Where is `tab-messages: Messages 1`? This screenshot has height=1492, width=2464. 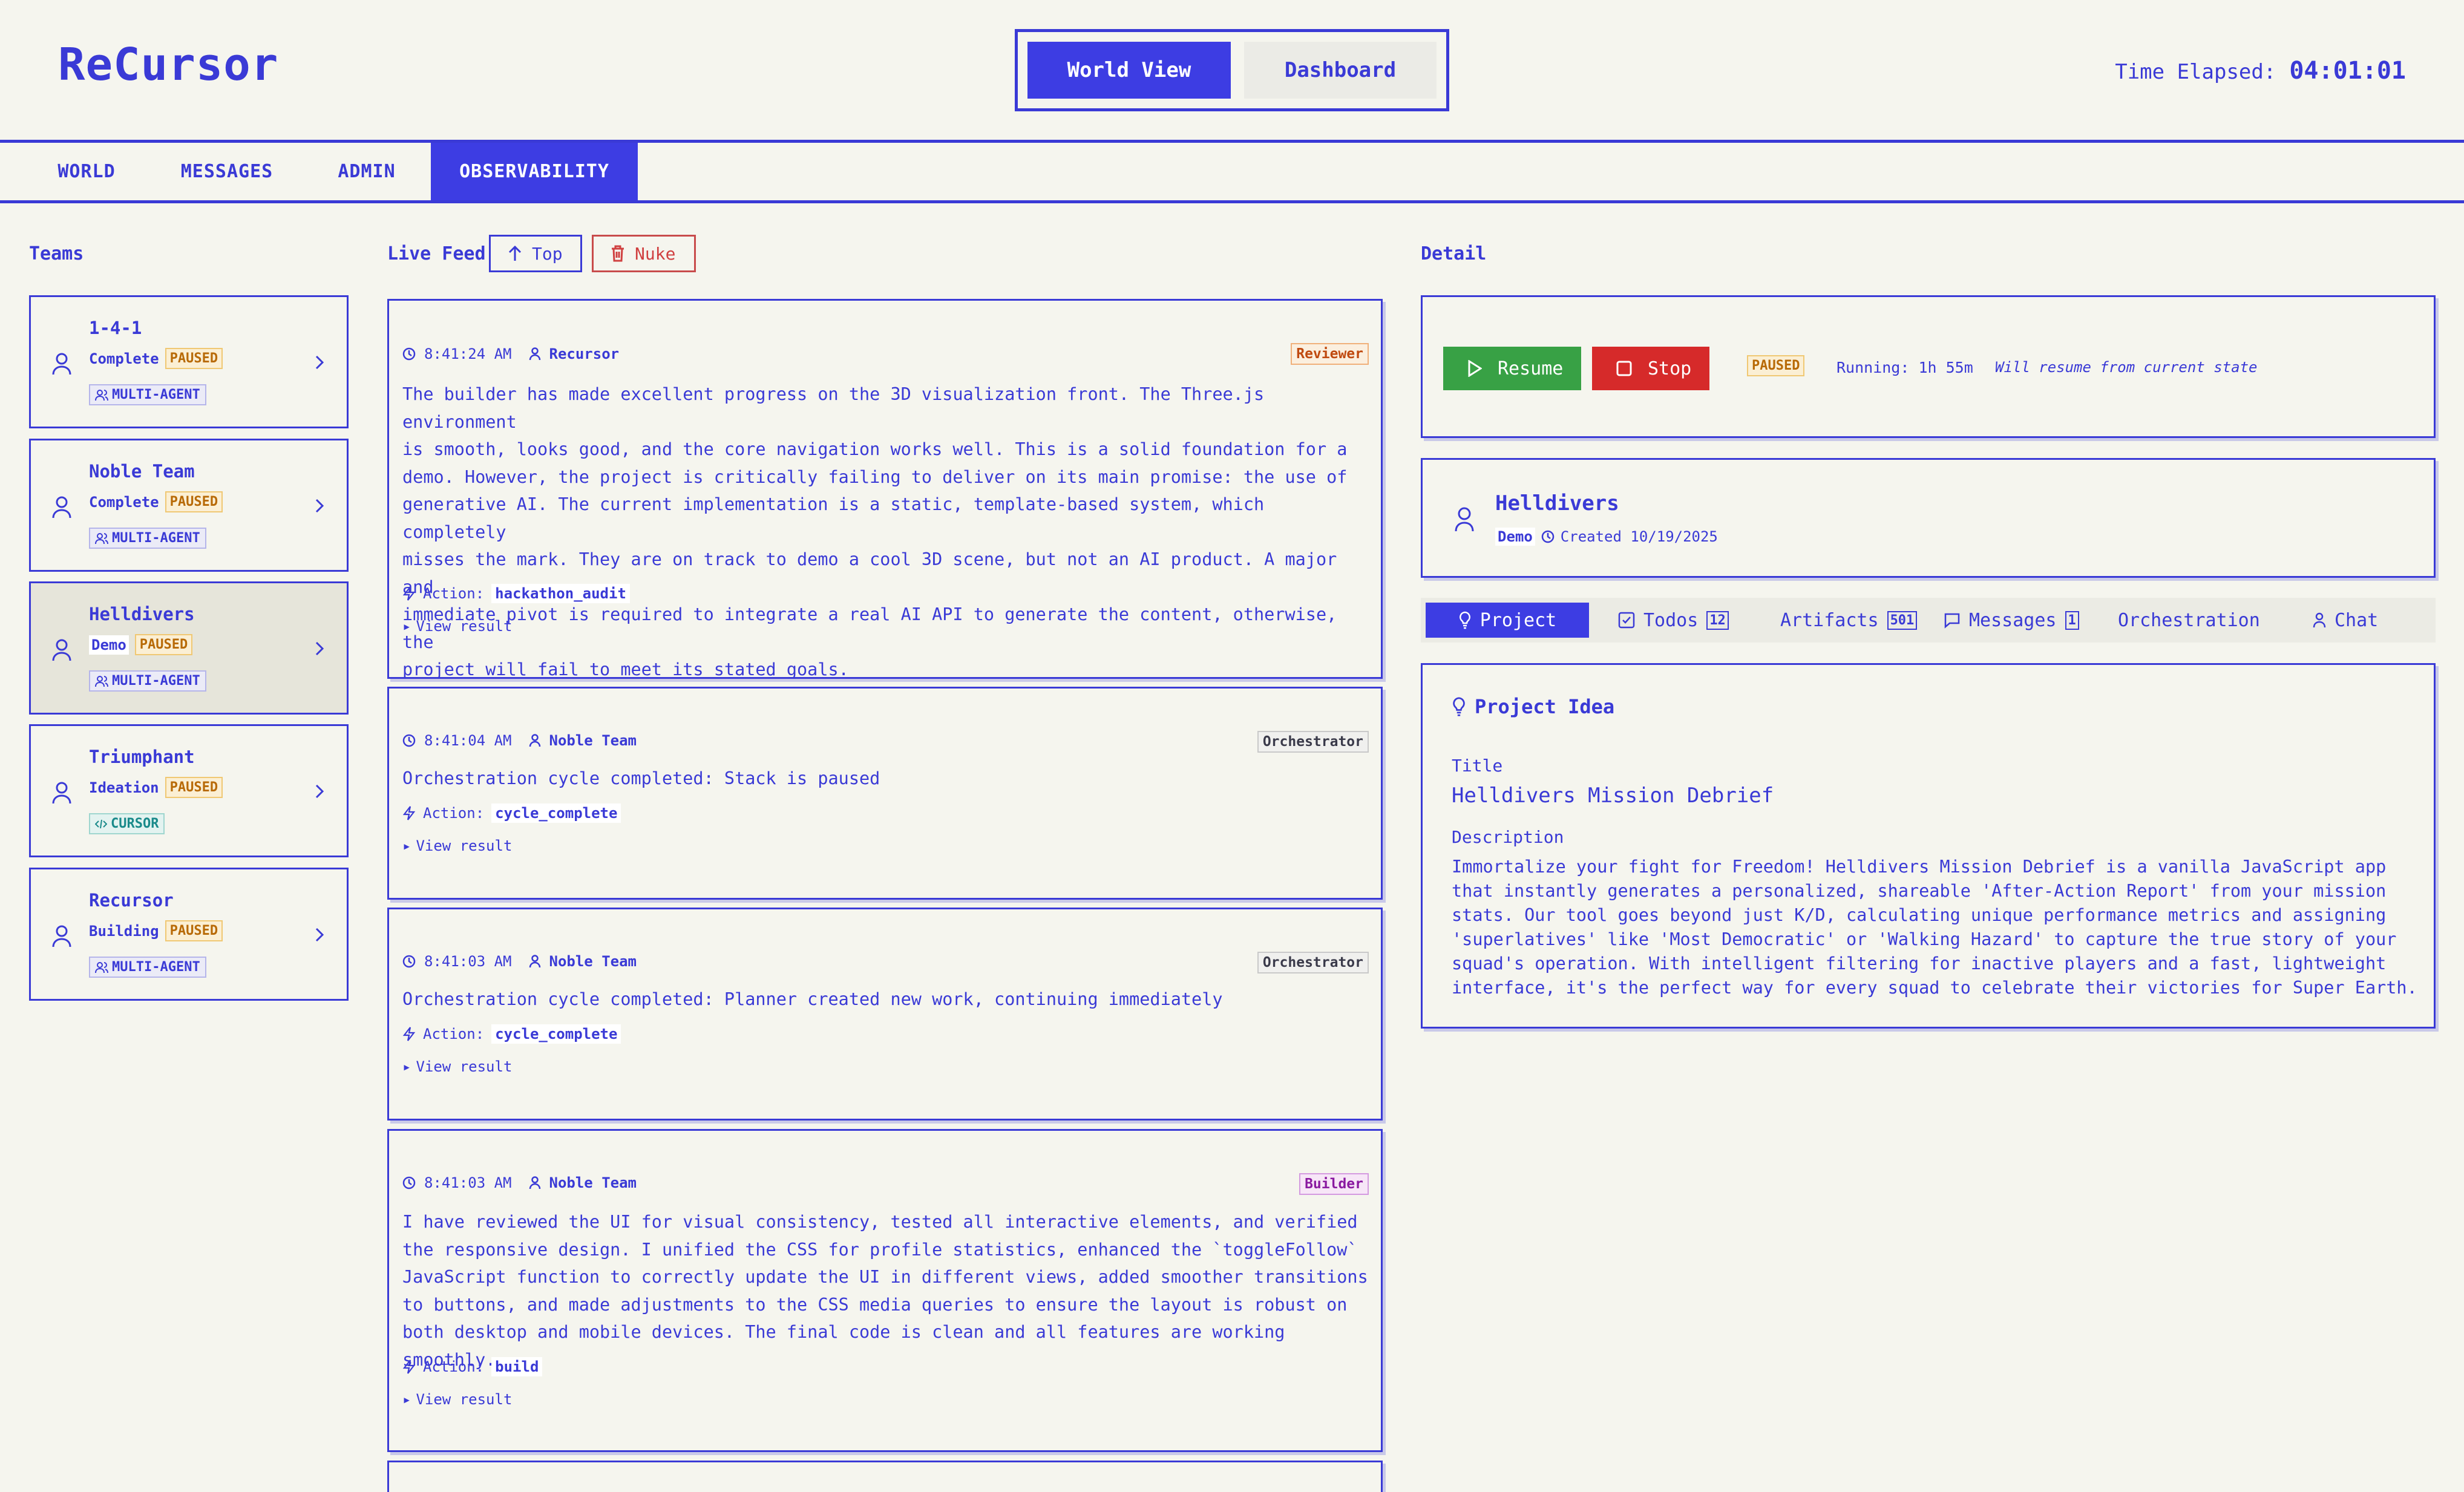
tab-messages: Messages 1 is located at coordinates (2012, 620).